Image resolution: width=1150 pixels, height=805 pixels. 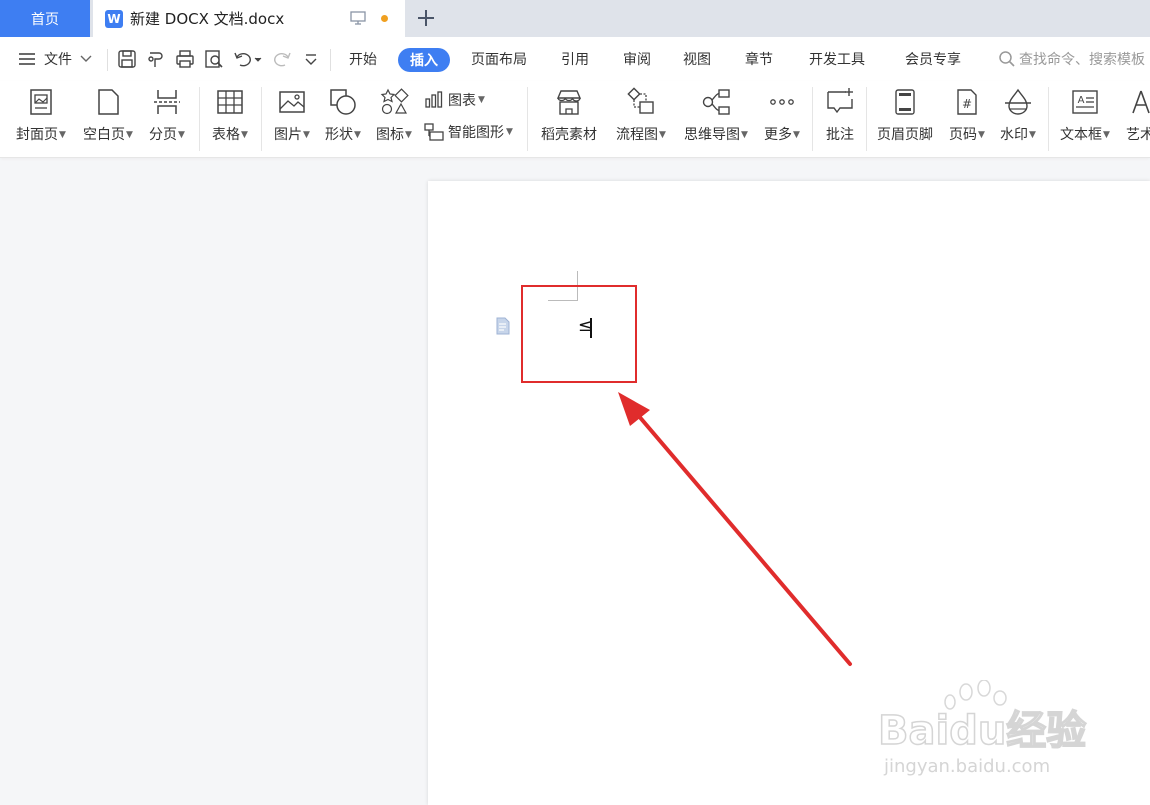 What do you see at coordinates (1138, 135) in the screenshot?
I see `wordart-label: 艺术` at bounding box center [1138, 135].